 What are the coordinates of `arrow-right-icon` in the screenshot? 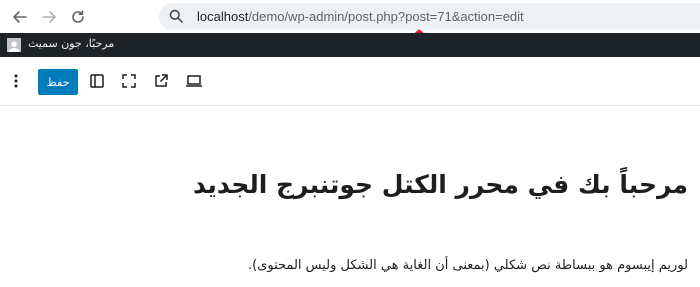 It's located at (49, 17).